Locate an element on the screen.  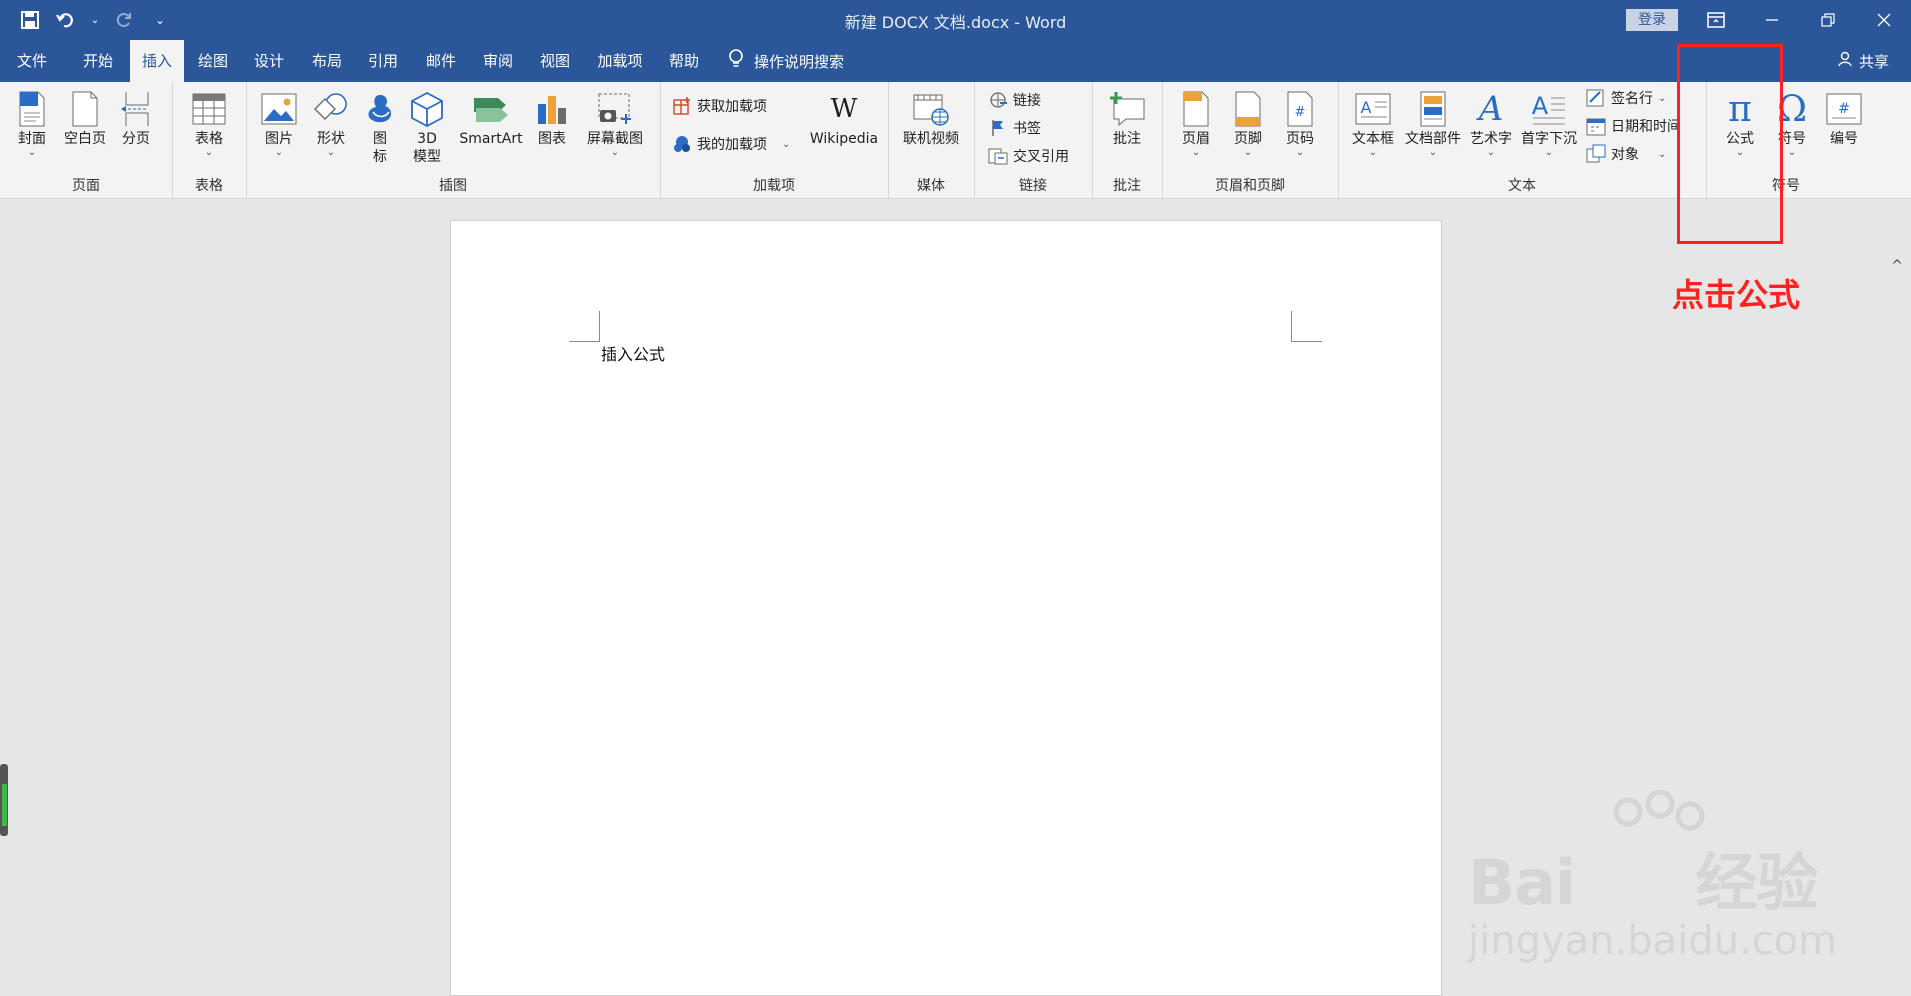
quick-parts-label: 文档部件 is located at coordinates (1433, 139).